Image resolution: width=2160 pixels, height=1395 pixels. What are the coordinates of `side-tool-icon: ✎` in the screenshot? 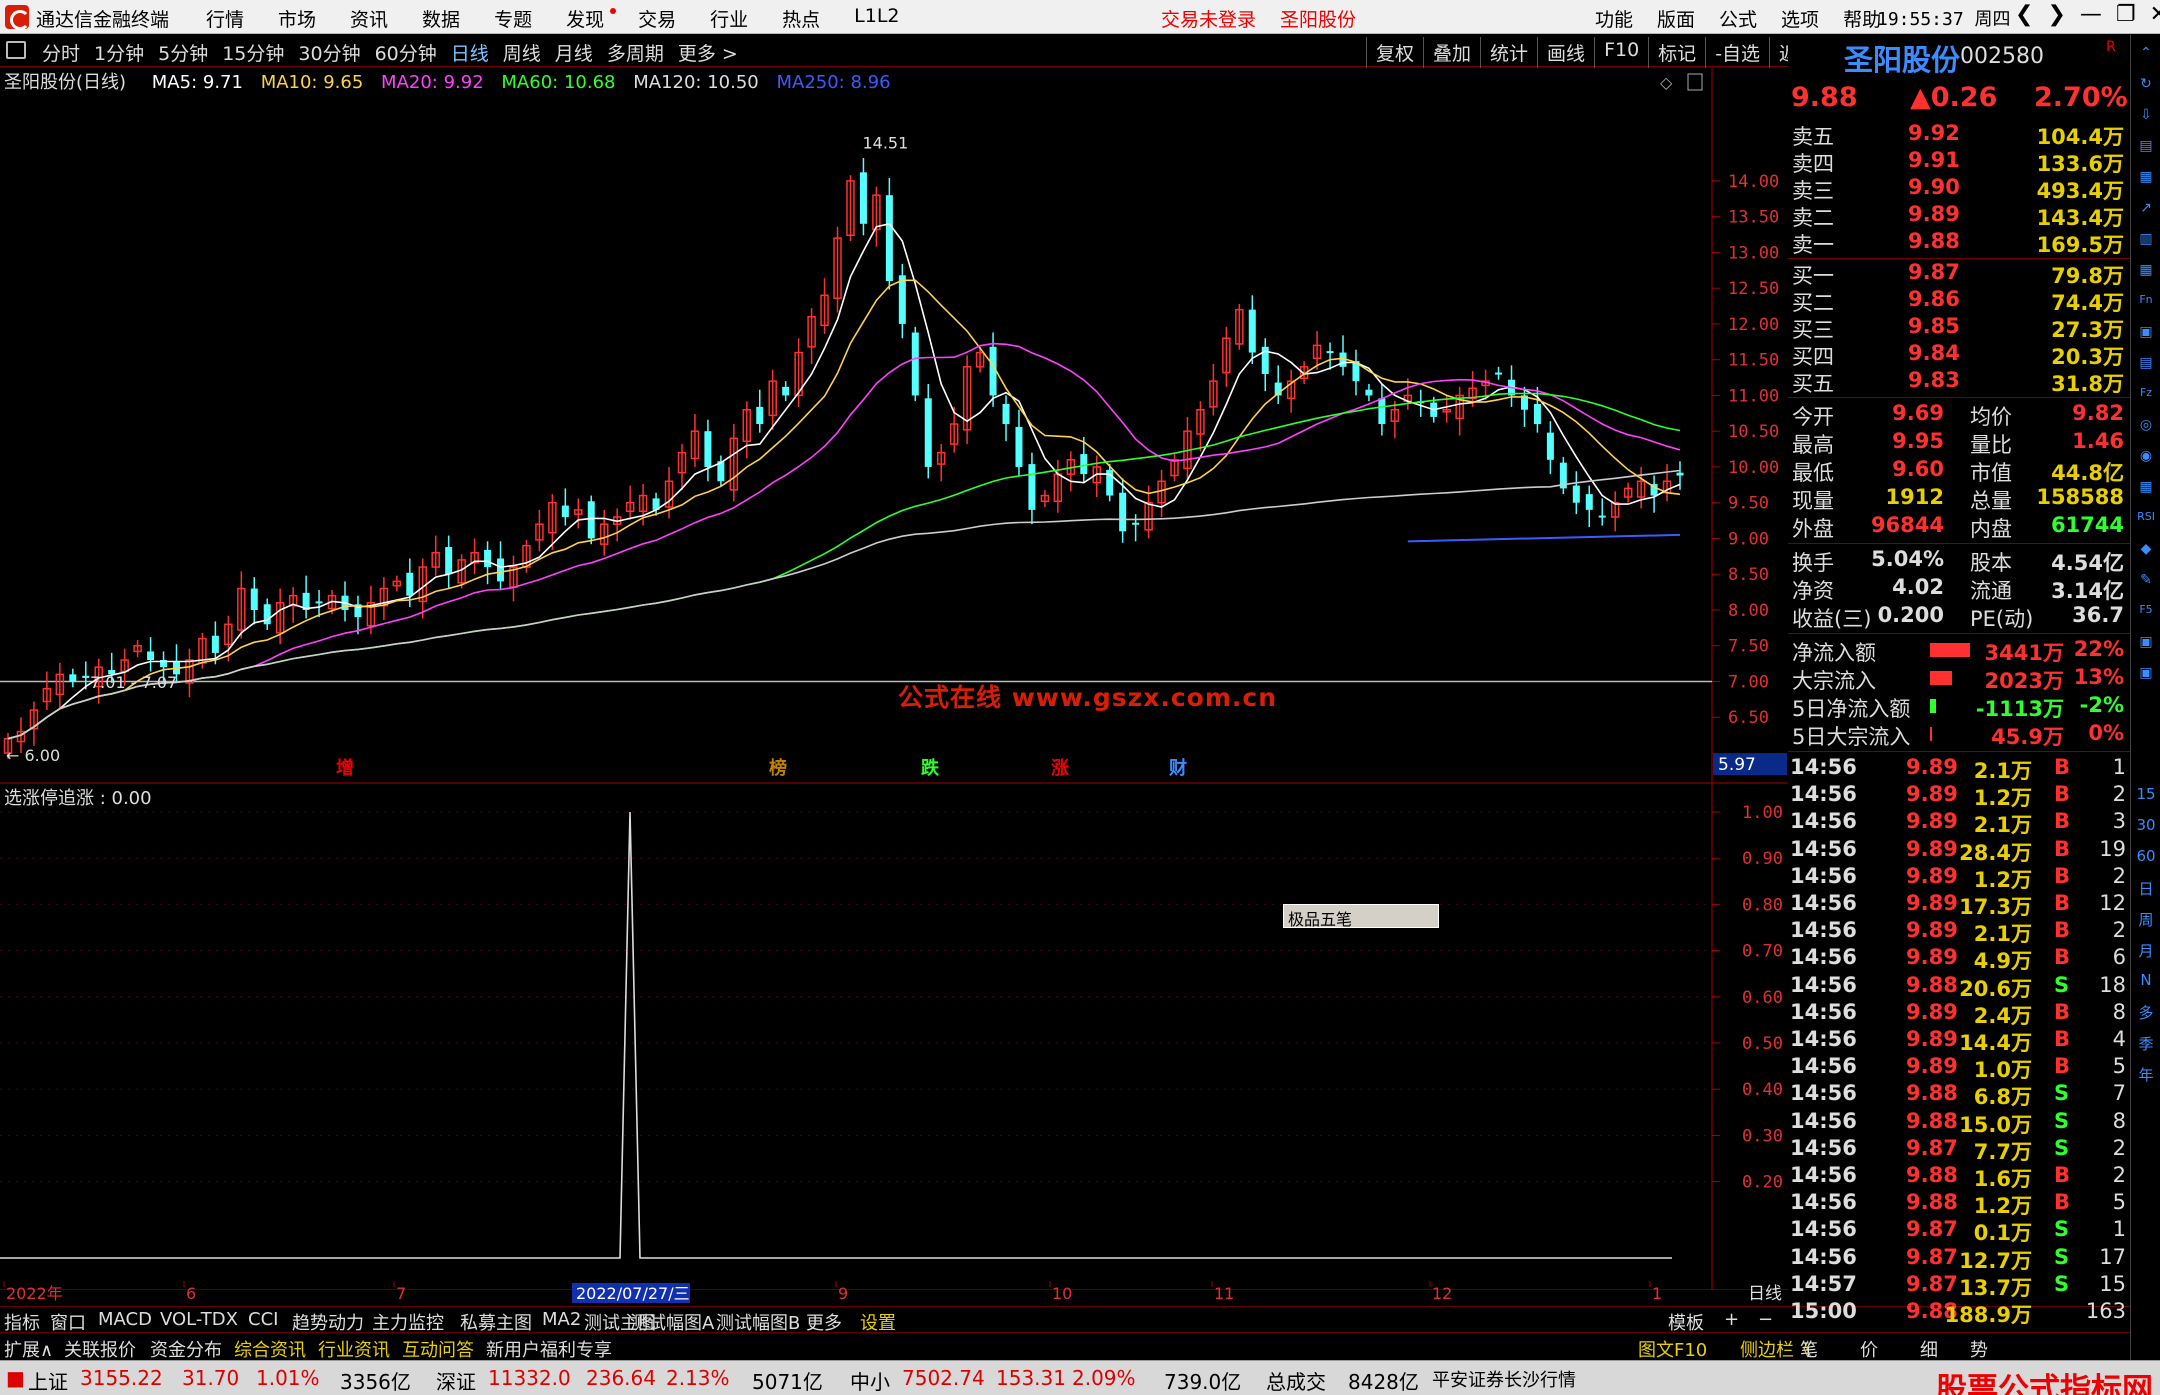 It's located at (2146, 582).